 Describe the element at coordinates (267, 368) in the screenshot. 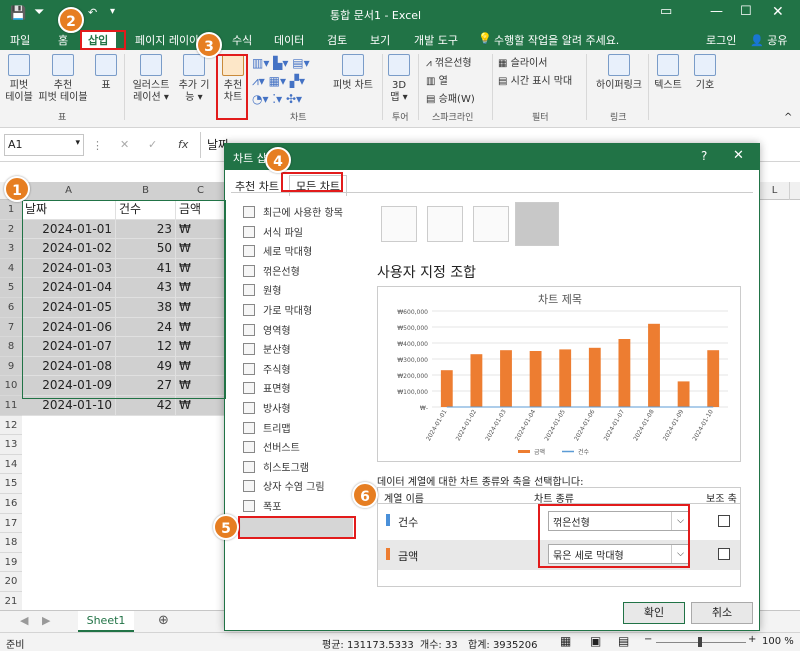

I see `chart-type-item: 주식형` at that location.